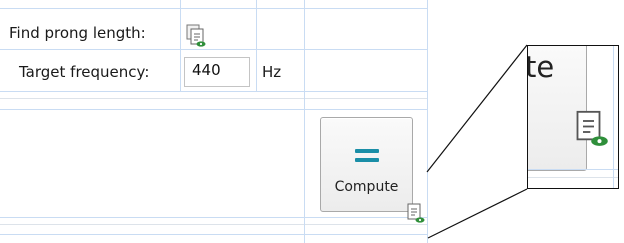 The width and height of the screenshot is (624, 243). Describe the element at coordinates (594, 134) in the screenshot. I see `output-document-icon` at that location.